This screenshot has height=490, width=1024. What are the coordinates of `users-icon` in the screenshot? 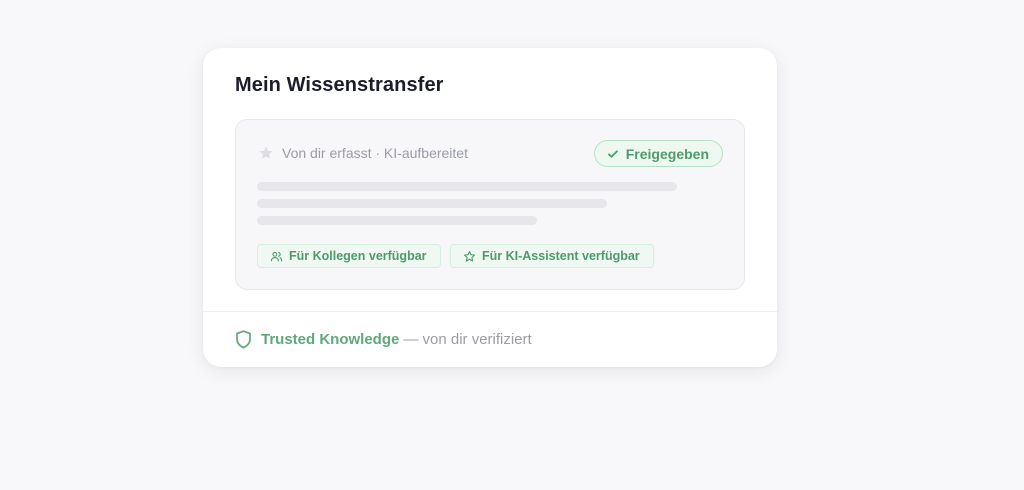 It's located at (276, 256).